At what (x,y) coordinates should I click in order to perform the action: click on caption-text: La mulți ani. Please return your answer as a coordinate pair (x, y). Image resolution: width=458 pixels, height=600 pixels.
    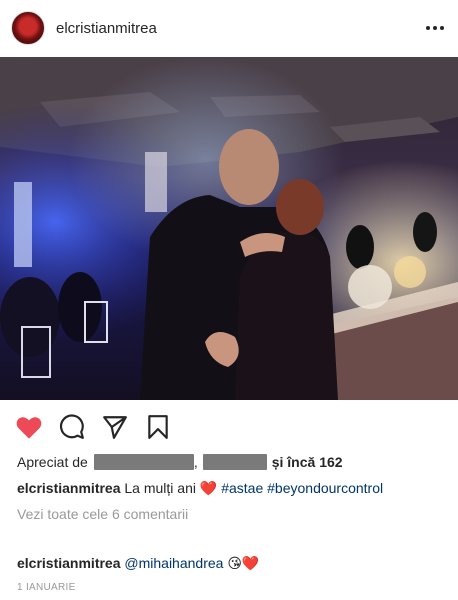
    Looking at the image, I should click on (160, 488).